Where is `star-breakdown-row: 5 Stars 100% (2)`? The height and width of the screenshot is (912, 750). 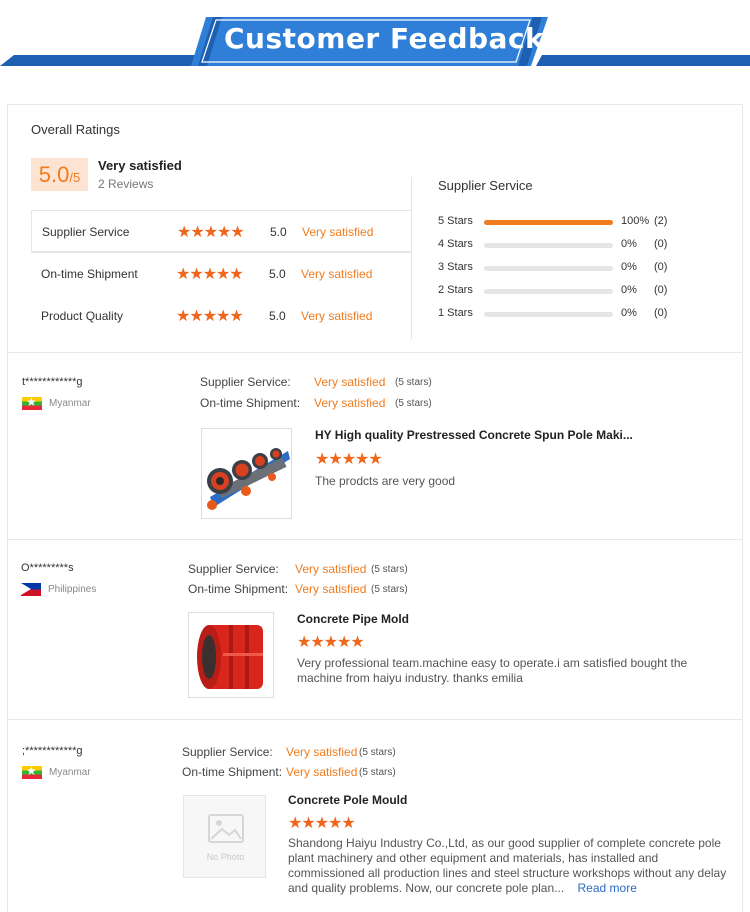 star-breakdown-row: 5 Stars 100% (2) is located at coordinates (578, 222).